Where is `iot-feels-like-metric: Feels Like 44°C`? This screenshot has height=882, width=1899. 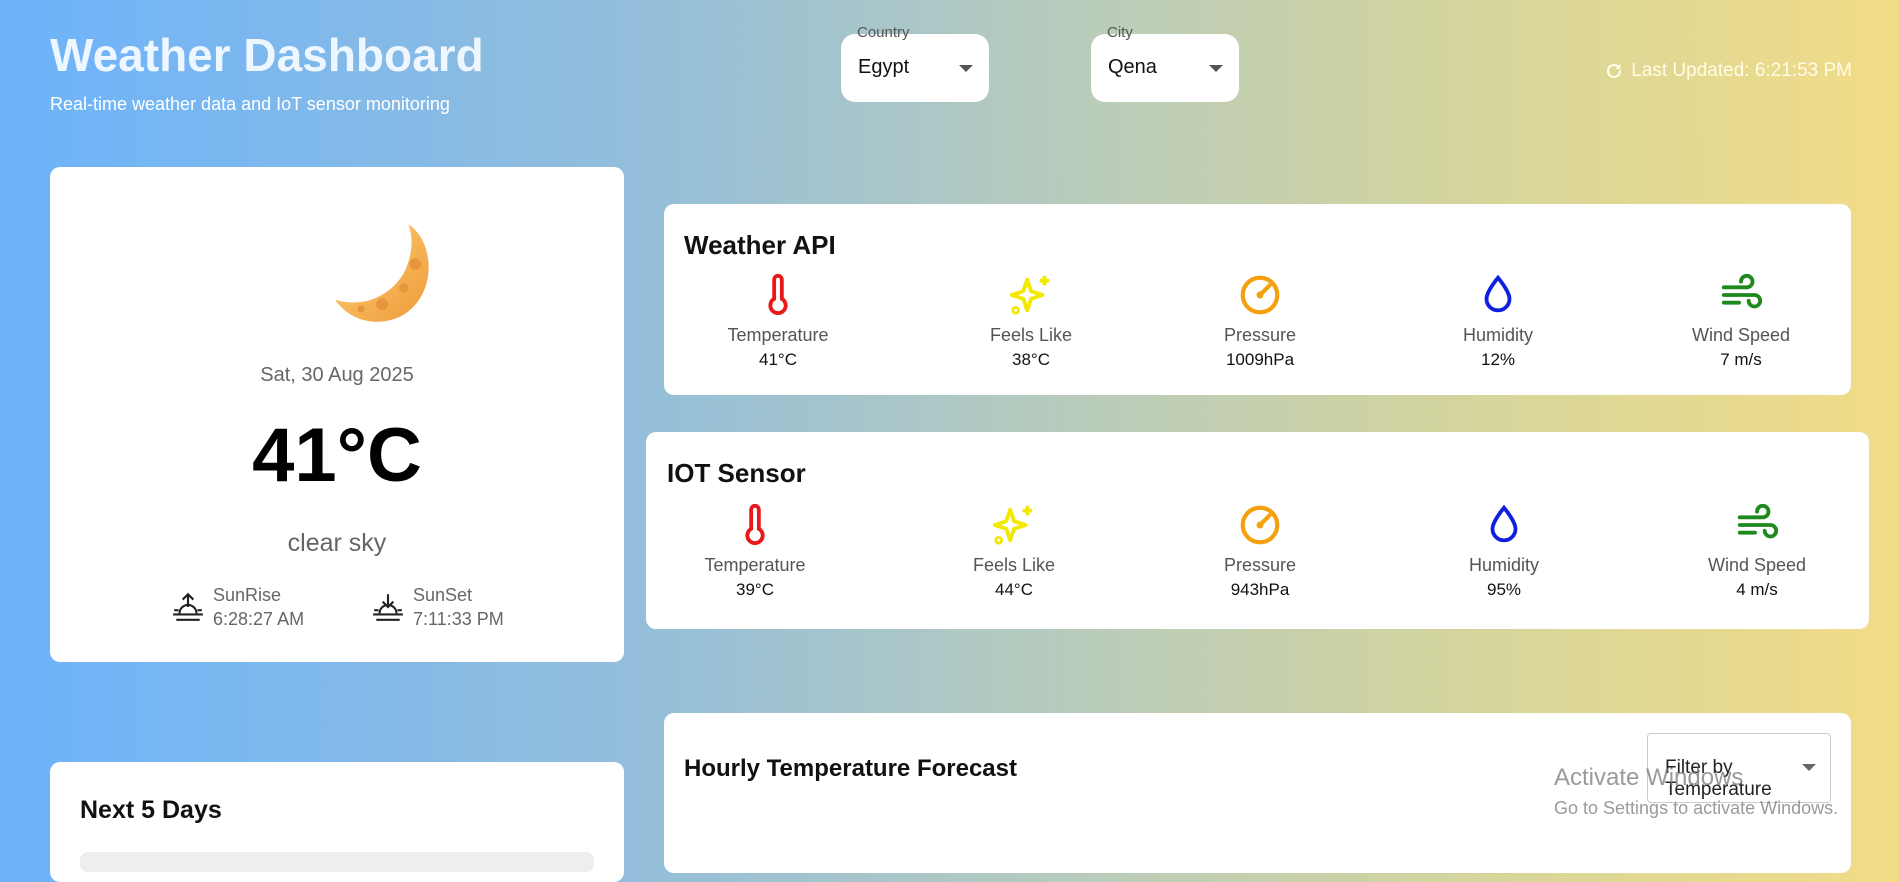 iot-feels-like-metric: Feels Like 44°C is located at coordinates (1014, 551).